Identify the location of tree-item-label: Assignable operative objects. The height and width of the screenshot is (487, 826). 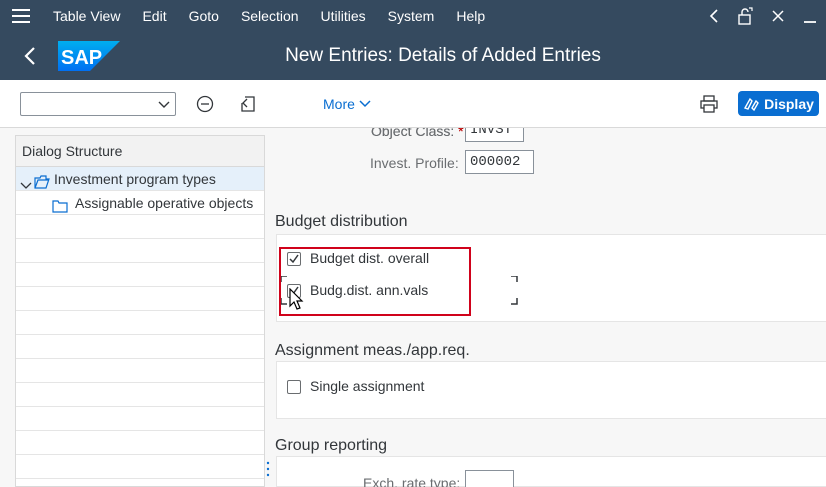
(164, 203).